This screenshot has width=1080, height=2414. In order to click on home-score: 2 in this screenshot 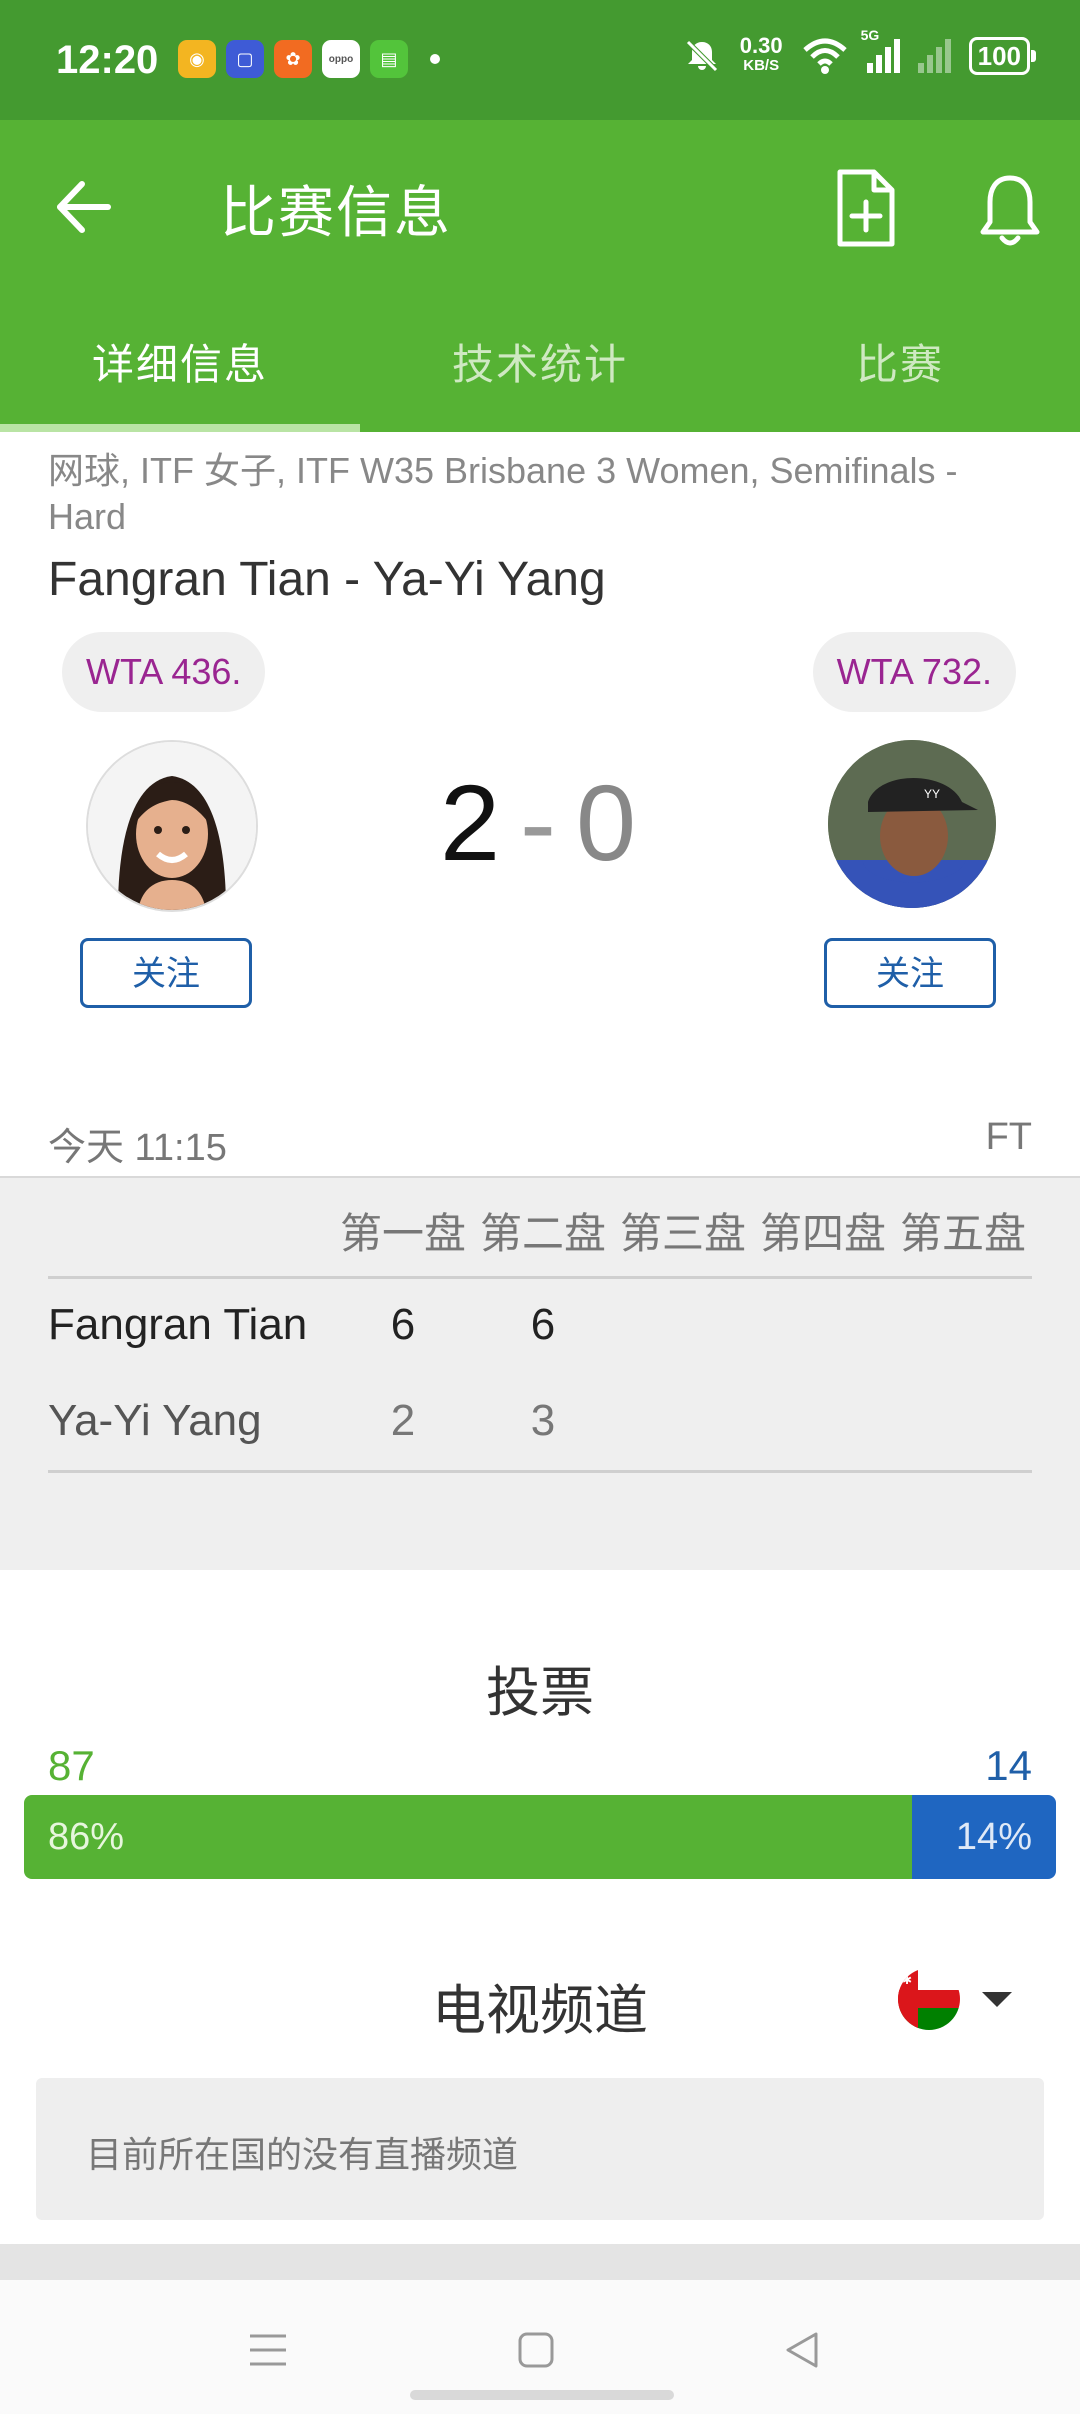, I will do `click(472, 822)`.